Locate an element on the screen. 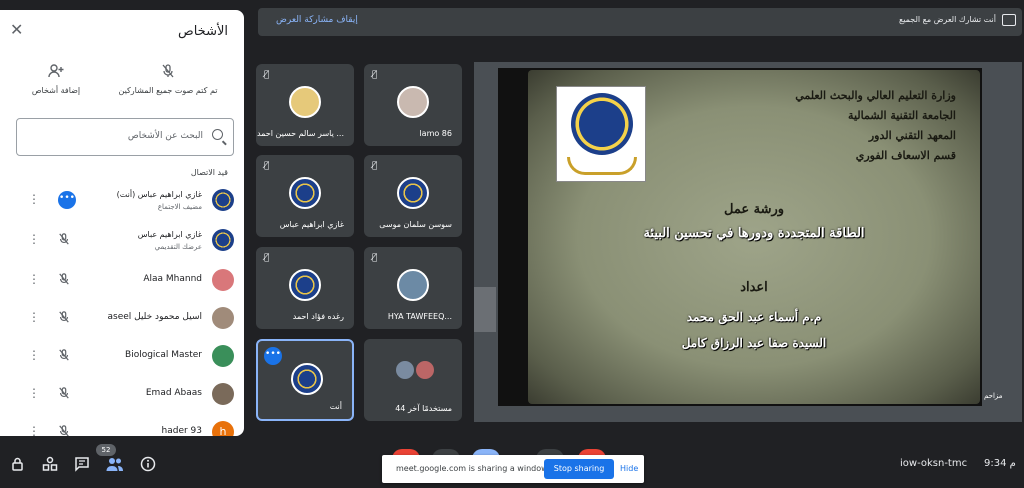 This screenshot has width=1024, height=488. list-item: Emad Abaas ⋮ is located at coordinates (122, 395).